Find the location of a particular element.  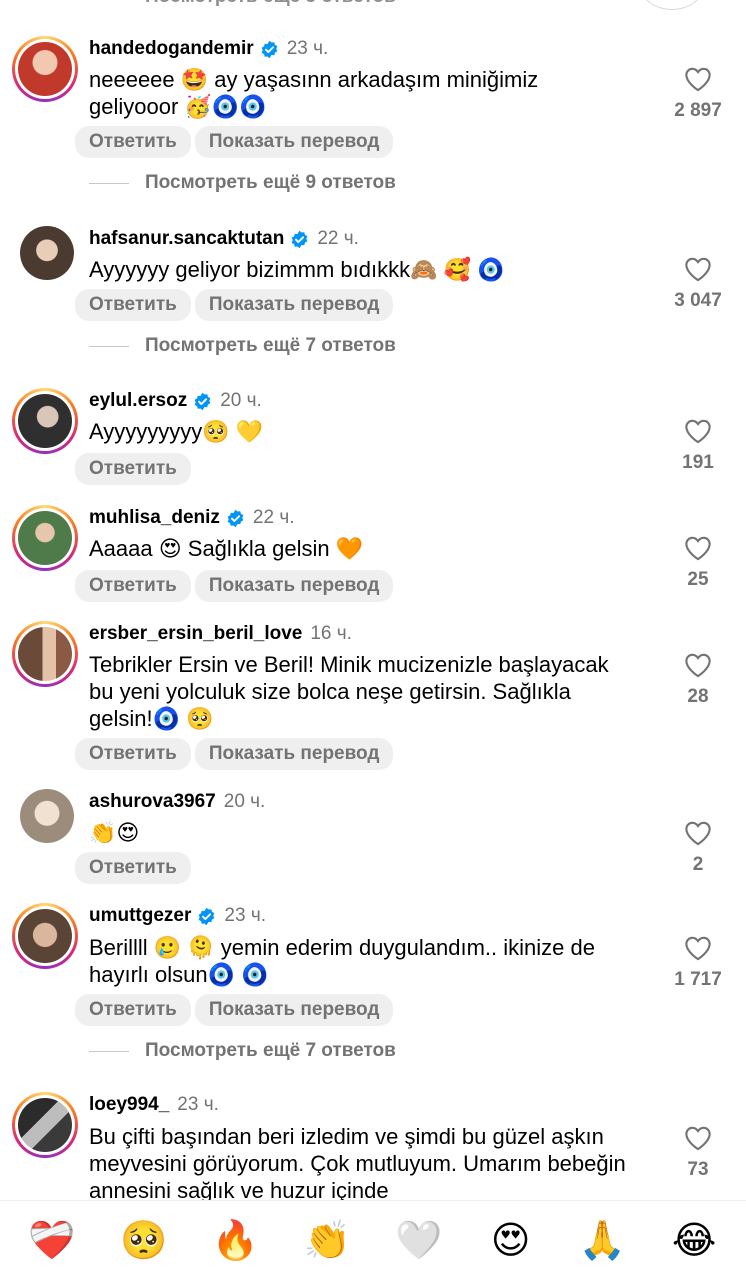

emoji-heart-eyes-button: 😍 is located at coordinates (511, 1241).